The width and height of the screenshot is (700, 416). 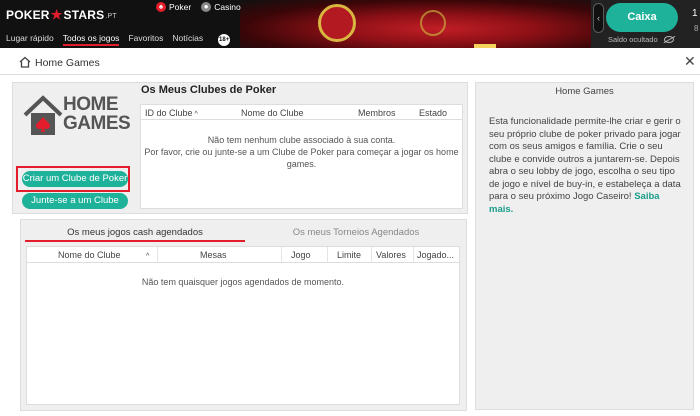 I want to click on balance-hidden: Saldo ocultado, so click(x=641, y=39).